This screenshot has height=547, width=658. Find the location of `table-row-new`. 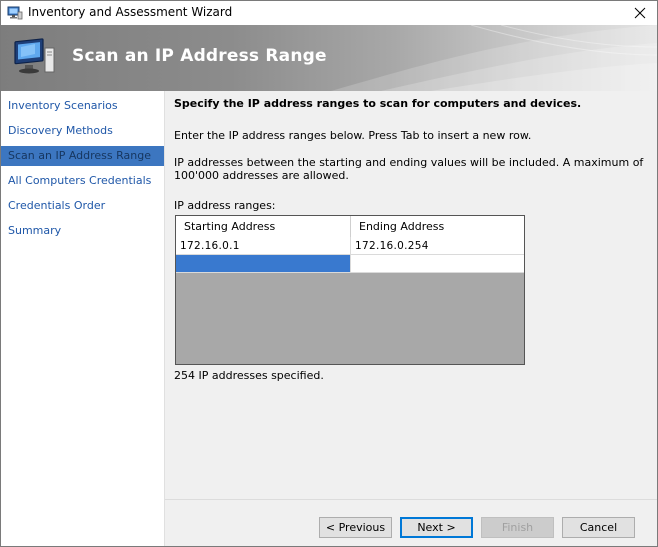

table-row-new is located at coordinates (350, 264).